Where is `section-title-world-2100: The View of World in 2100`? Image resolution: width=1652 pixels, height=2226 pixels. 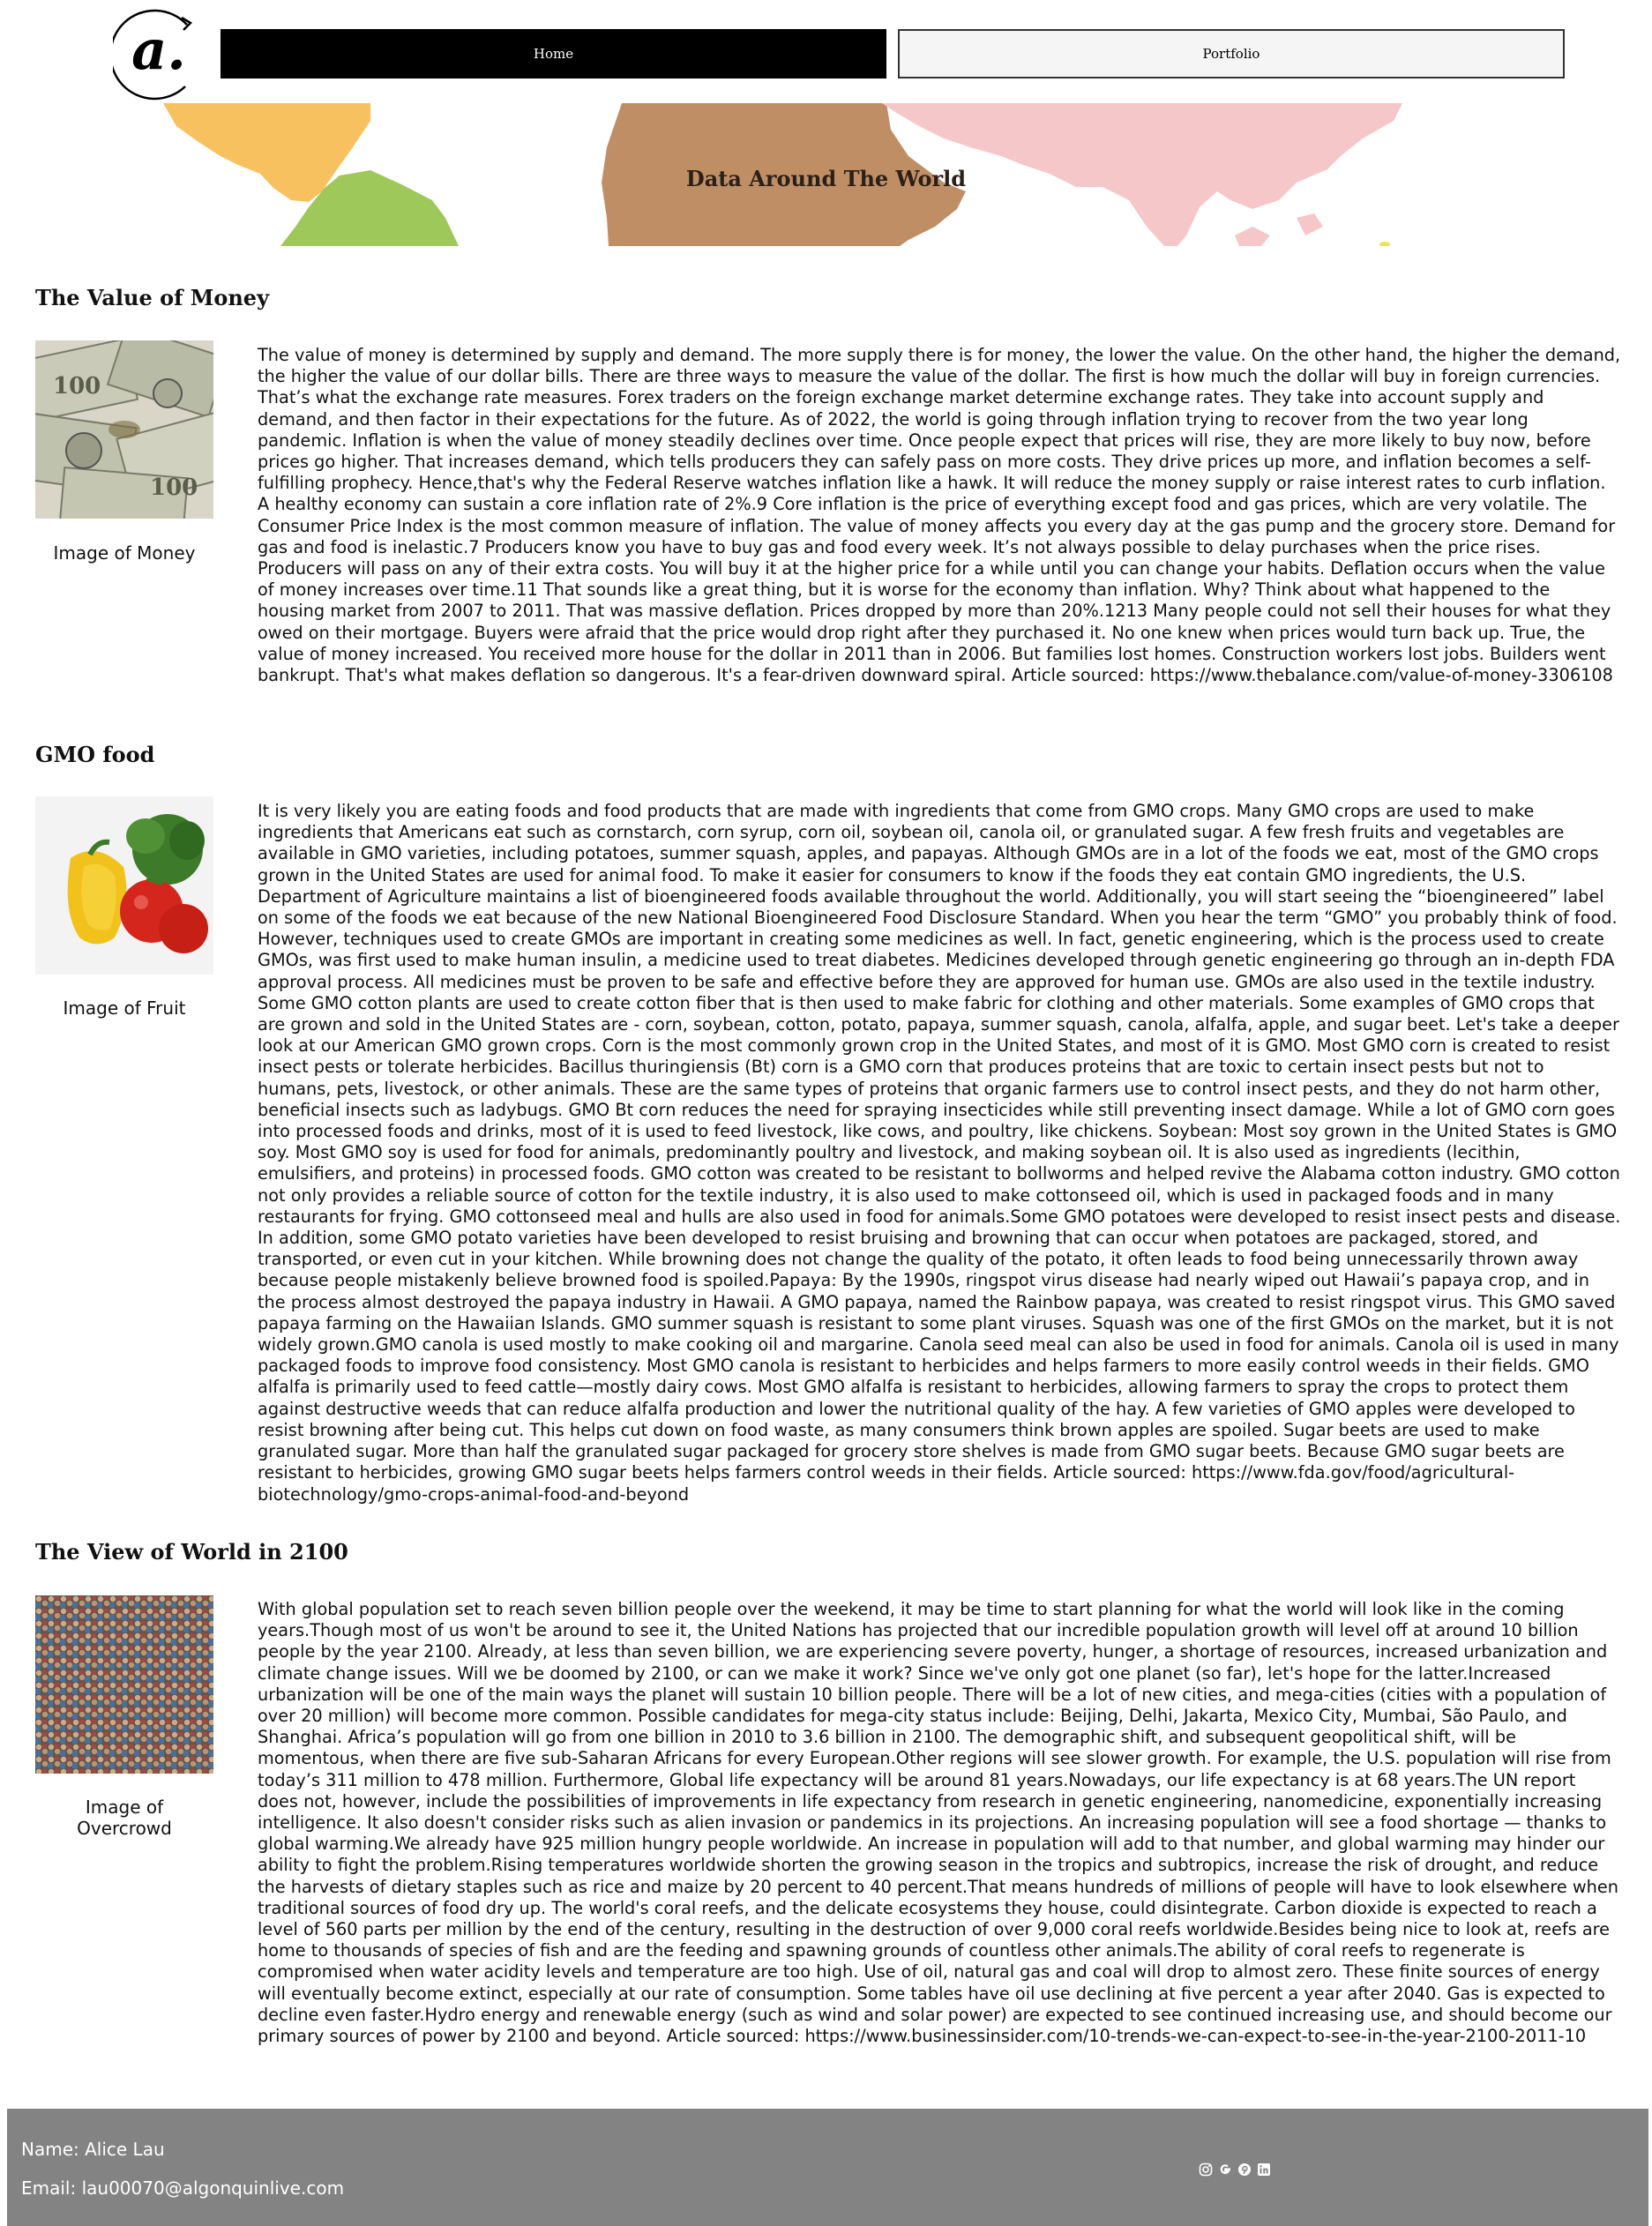
section-title-world-2100: The View of World in 2100 is located at coordinates (191, 1552).